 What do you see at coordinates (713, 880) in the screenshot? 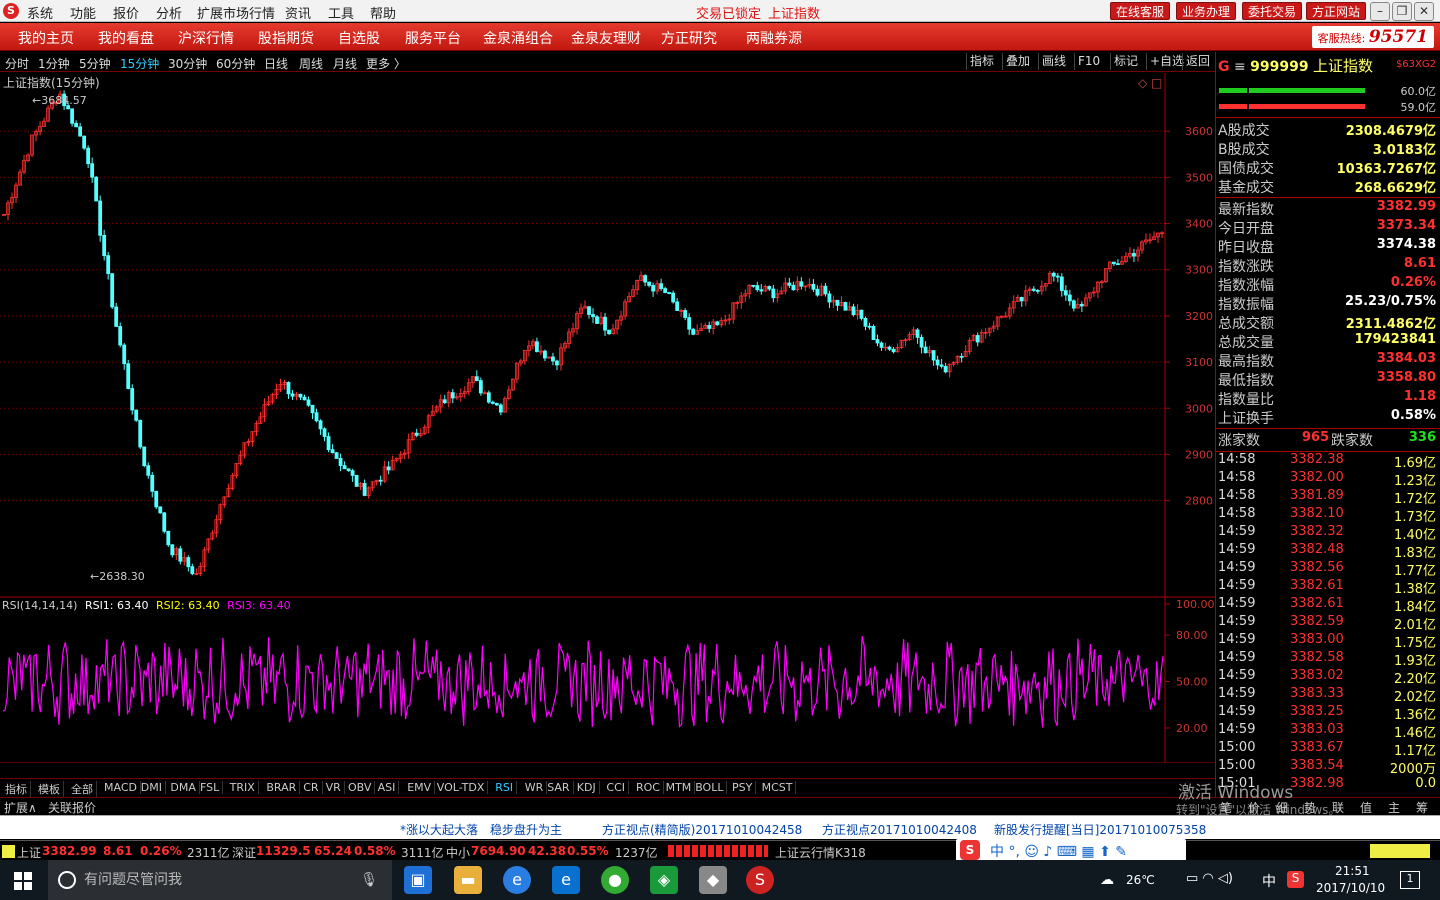
I see `network-app-icon: ◆` at bounding box center [713, 880].